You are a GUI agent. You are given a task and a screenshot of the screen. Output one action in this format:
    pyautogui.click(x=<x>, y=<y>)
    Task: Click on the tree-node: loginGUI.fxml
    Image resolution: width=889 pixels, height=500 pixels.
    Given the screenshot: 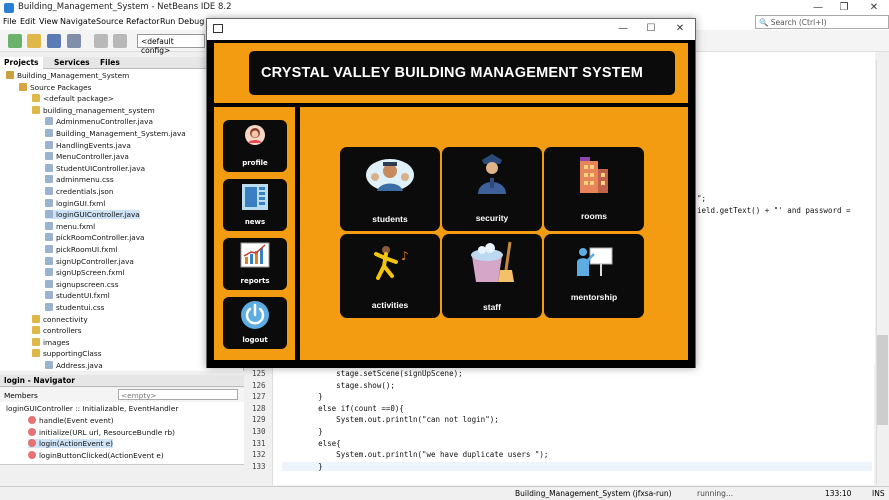 What is the action you would take?
    pyautogui.click(x=75, y=203)
    